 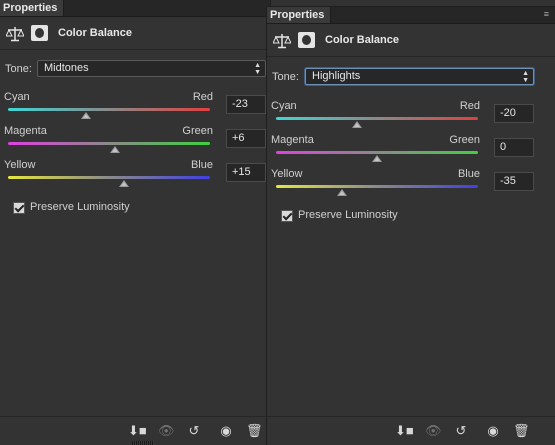 What do you see at coordinates (246, 138) in the screenshot?
I see `magenta-green-value-field: +6` at bounding box center [246, 138].